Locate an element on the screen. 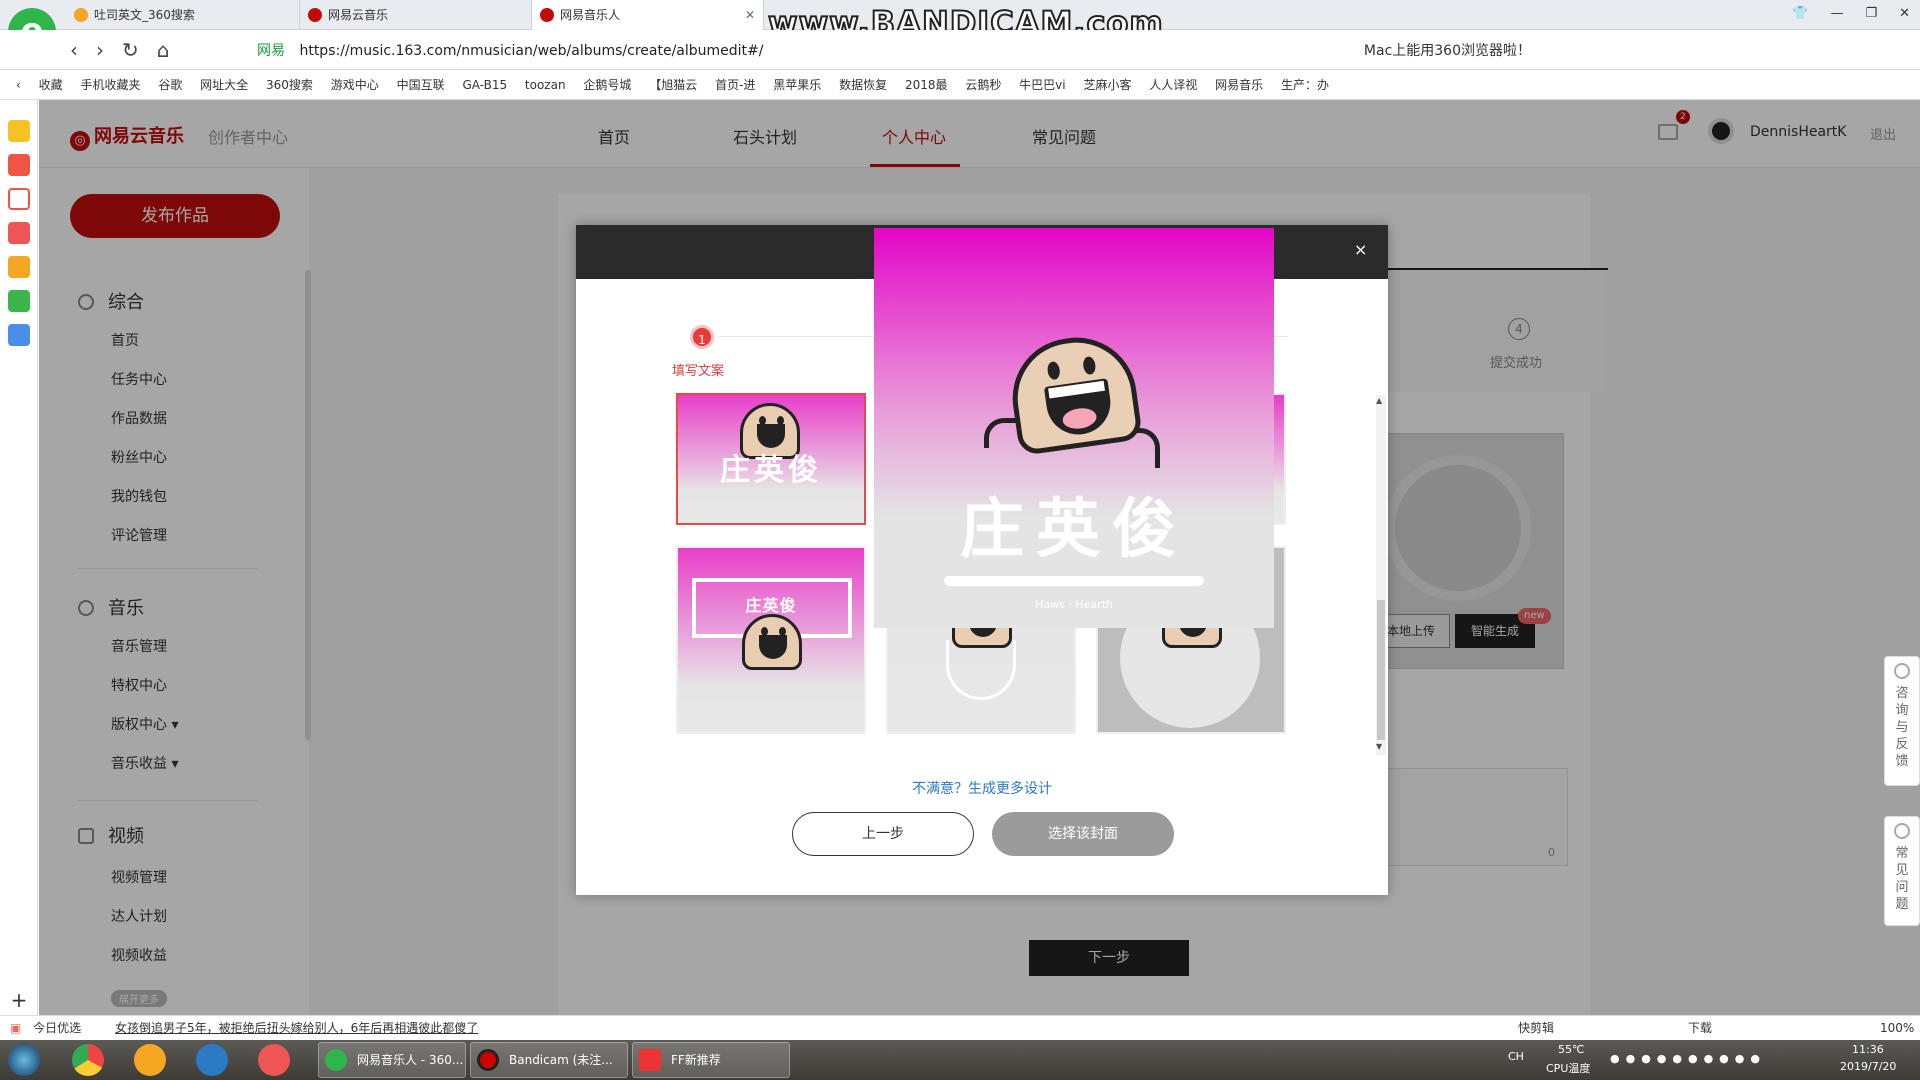 Image resolution: width=1920 pixels, height=1080 pixels. step1-number: 1 is located at coordinates (702, 337).